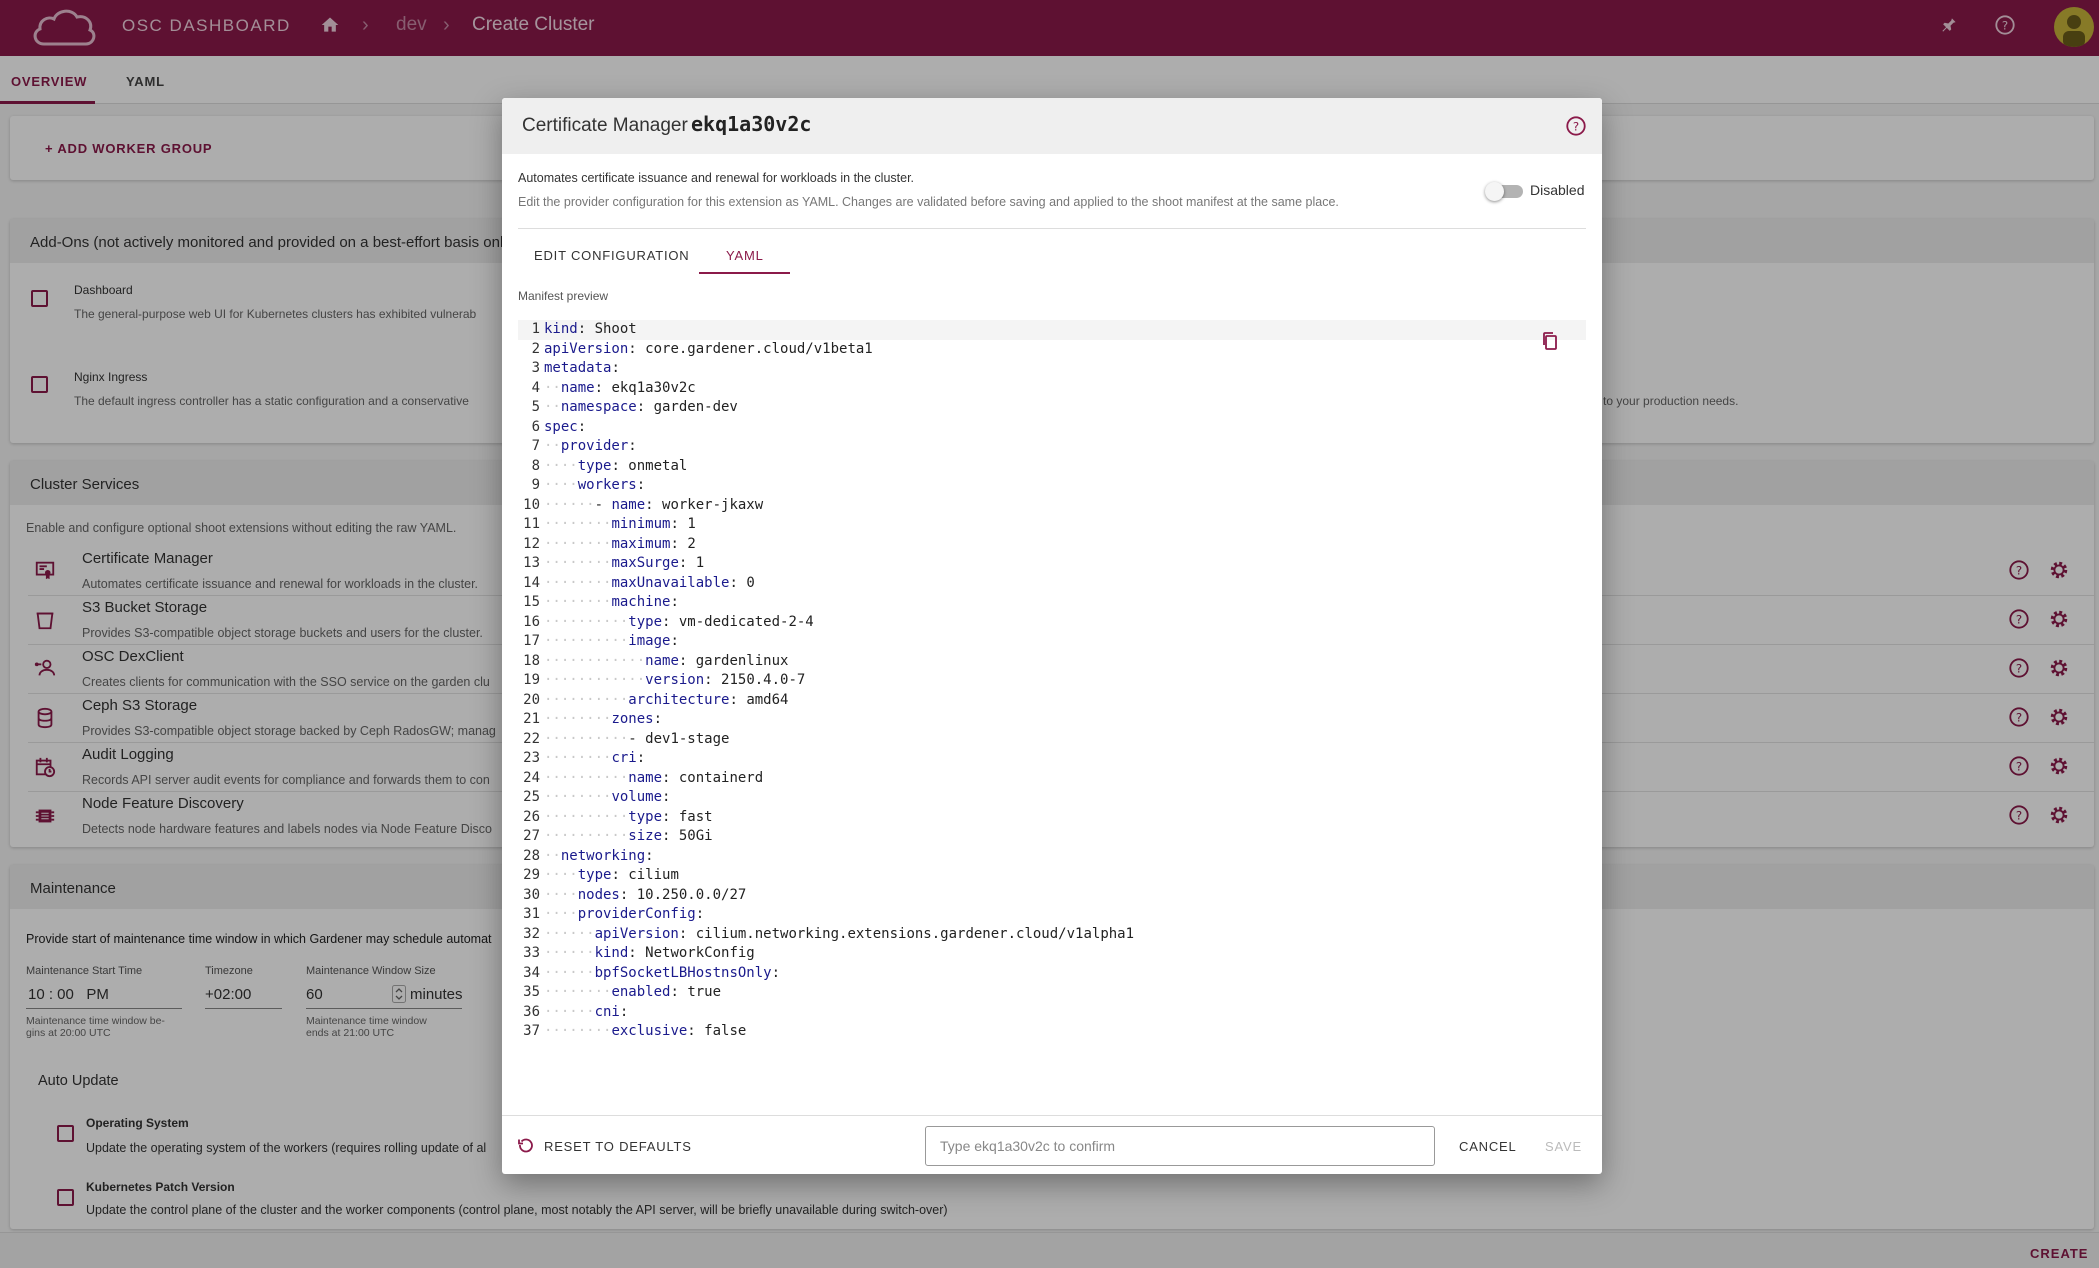 This screenshot has width=2099, height=1268. Describe the element at coordinates (1052, 759) in the screenshot. I see `yaml-line: 23 ········cri:` at that location.